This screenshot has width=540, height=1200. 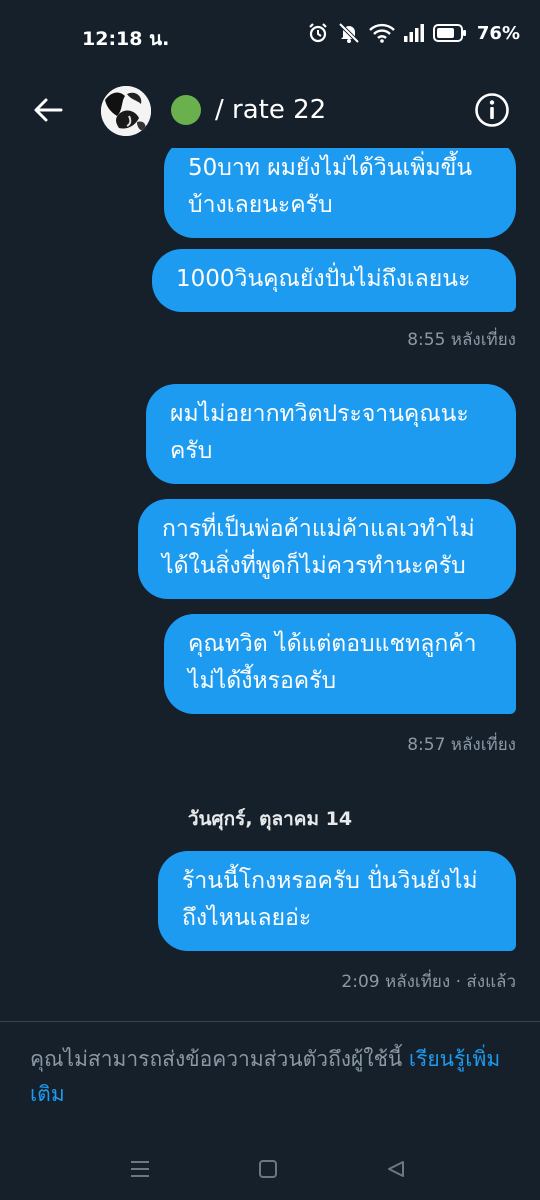 I want to click on conversation-title: / rate 22, so click(x=248, y=110).